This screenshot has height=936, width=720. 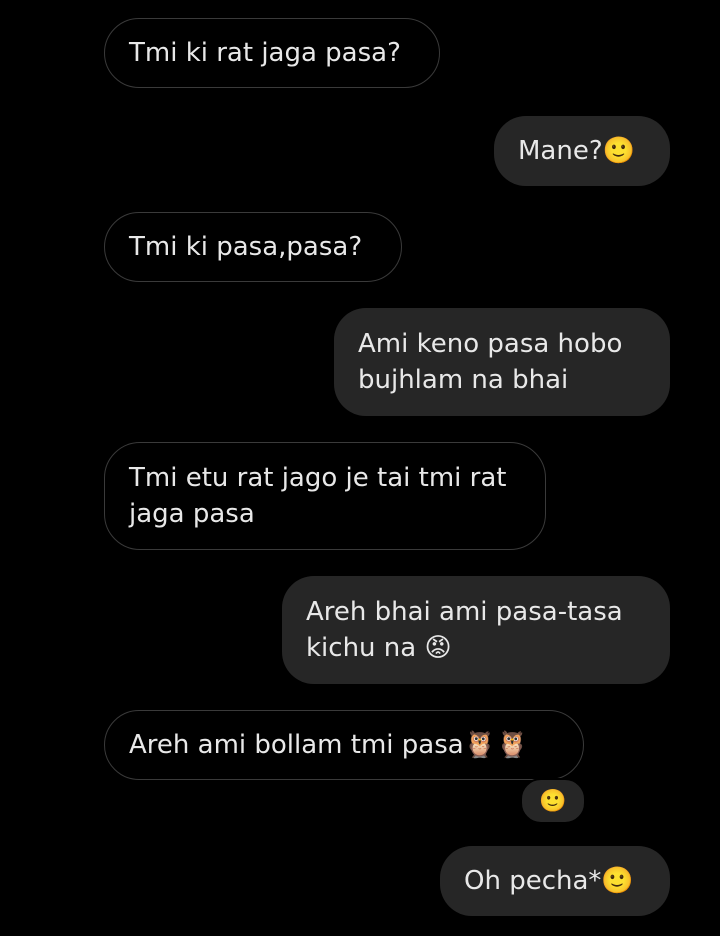 I want to click on message-reaction-emoji: 🙂, so click(x=553, y=801).